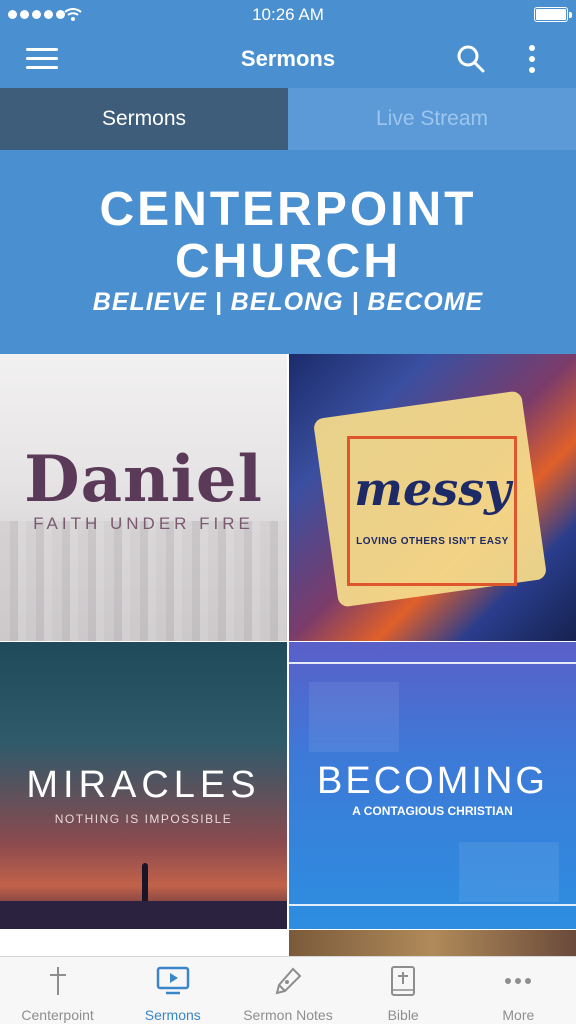 This screenshot has width=576, height=1024. What do you see at coordinates (145, 882) in the screenshot?
I see `person-silhouette` at bounding box center [145, 882].